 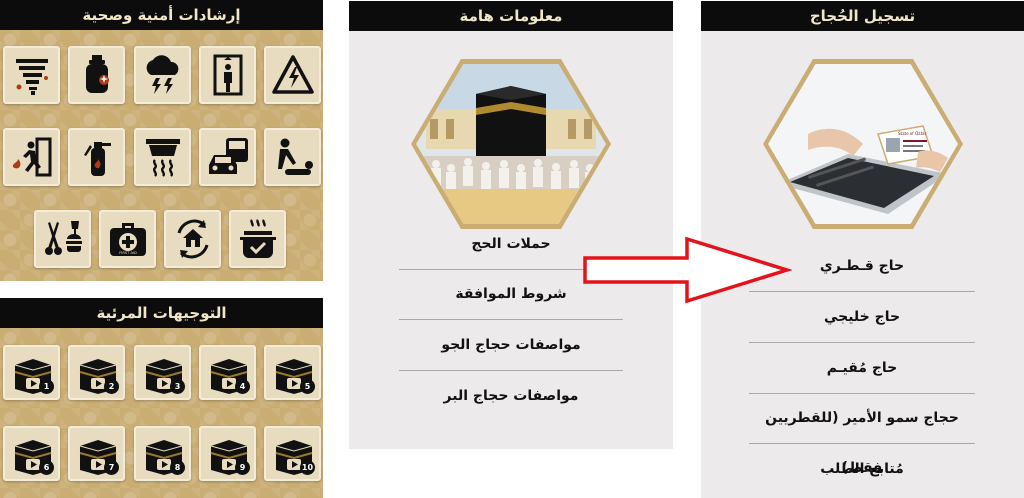 What do you see at coordinates (862, 434) in the screenshot?
I see `registration-menu-item: حجاج سمو الأمير (للقطريين فقط)` at bounding box center [862, 434].